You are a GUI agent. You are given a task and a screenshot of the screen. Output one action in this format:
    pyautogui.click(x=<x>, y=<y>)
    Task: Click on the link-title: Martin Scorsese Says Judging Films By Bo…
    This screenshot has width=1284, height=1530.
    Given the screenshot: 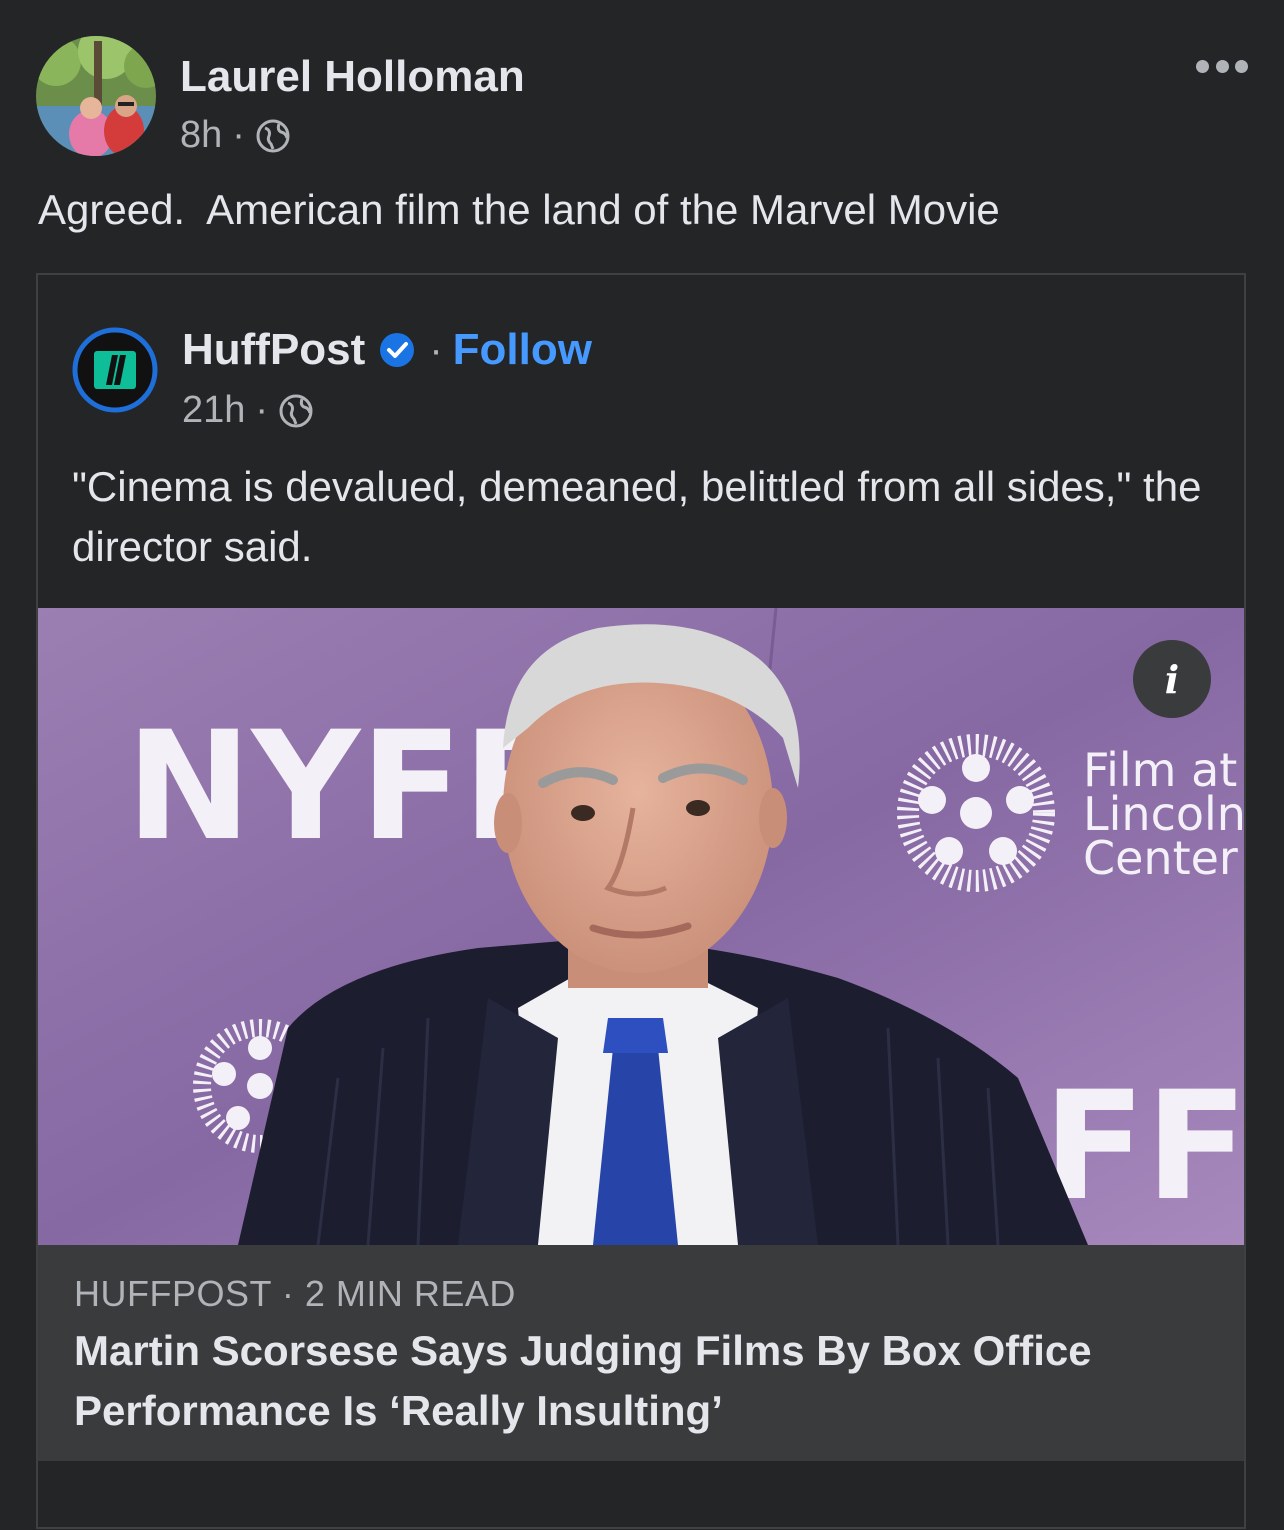 What is the action you would take?
    pyautogui.click(x=644, y=1381)
    